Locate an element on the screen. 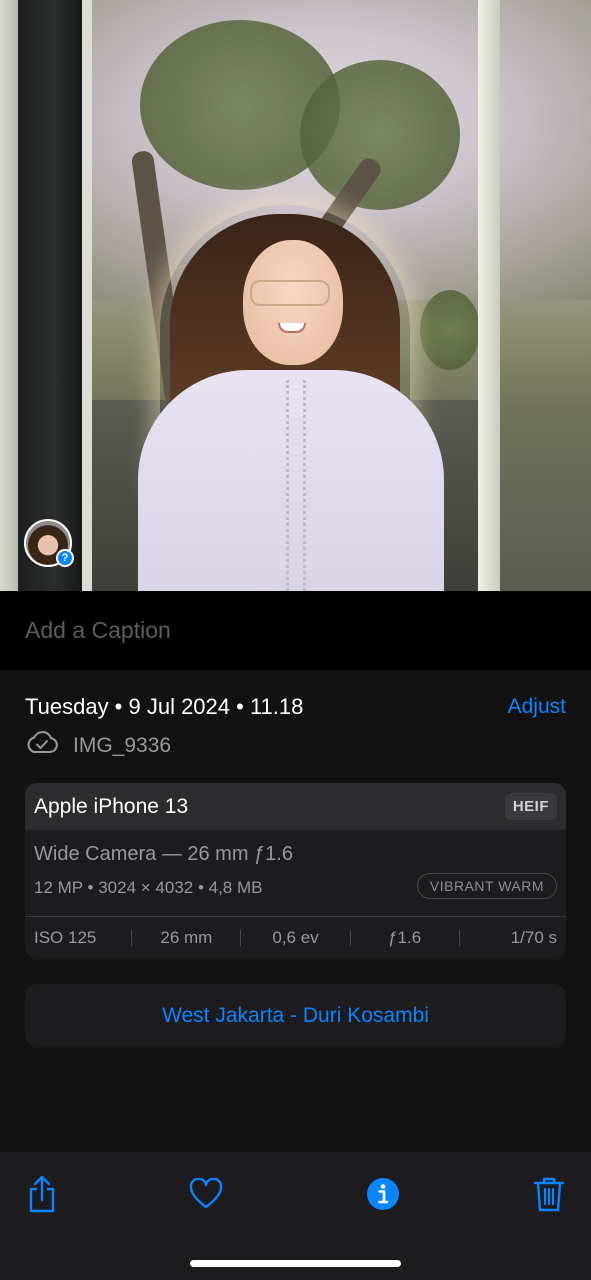 This screenshot has width=591, height=1280. heart-icon is located at coordinates (206, 1195).